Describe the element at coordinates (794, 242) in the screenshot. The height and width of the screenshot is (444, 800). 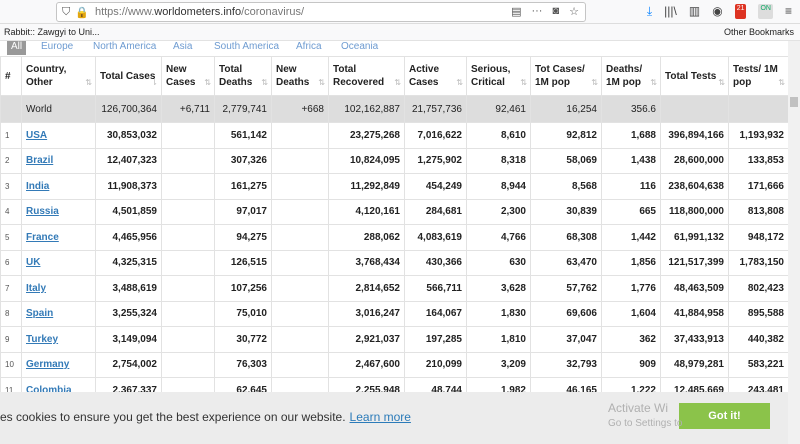
I see `scrollbar` at that location.